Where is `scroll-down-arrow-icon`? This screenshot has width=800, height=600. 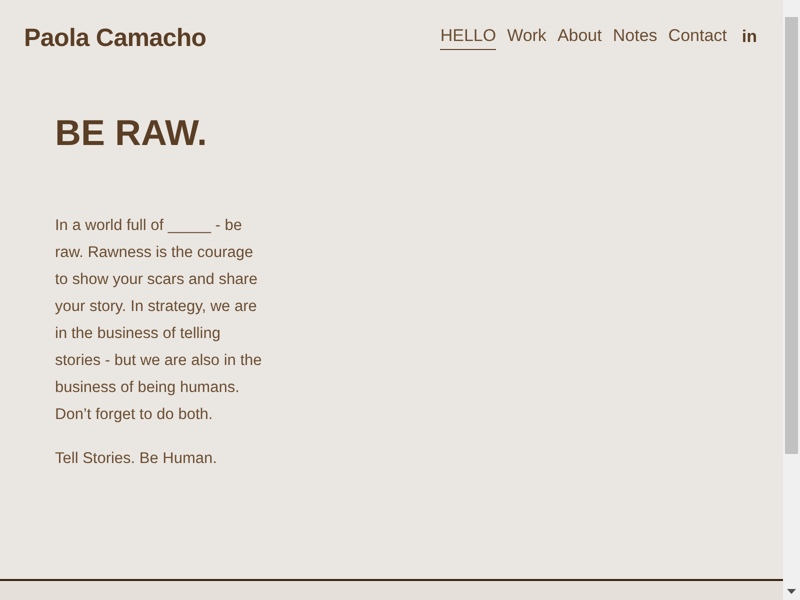 scroll-down-arrow-icon is located at coordinates (791, 591).